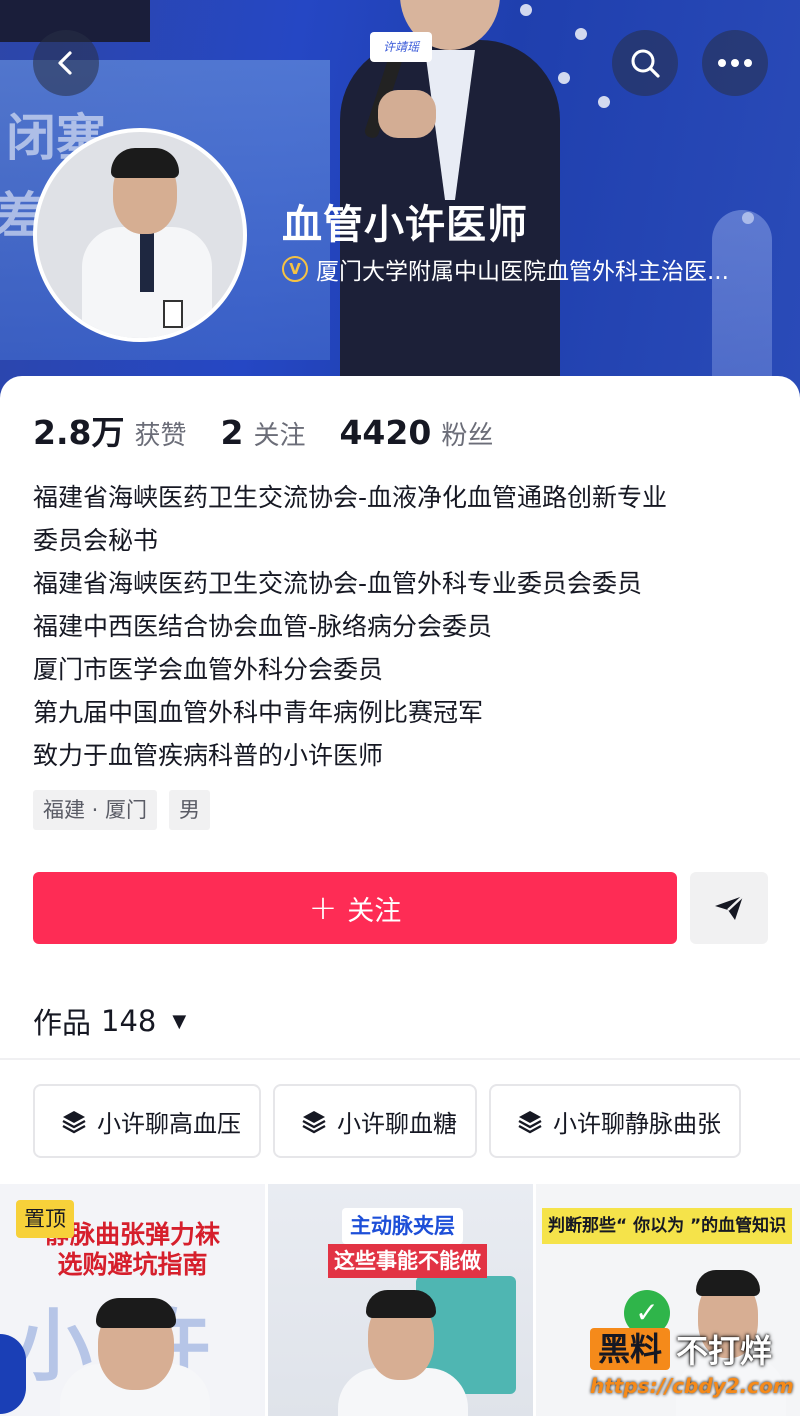 This screenshot has height=1416, width=800. I want to click on pinned-badge: 置顶, so click(45, 1219).